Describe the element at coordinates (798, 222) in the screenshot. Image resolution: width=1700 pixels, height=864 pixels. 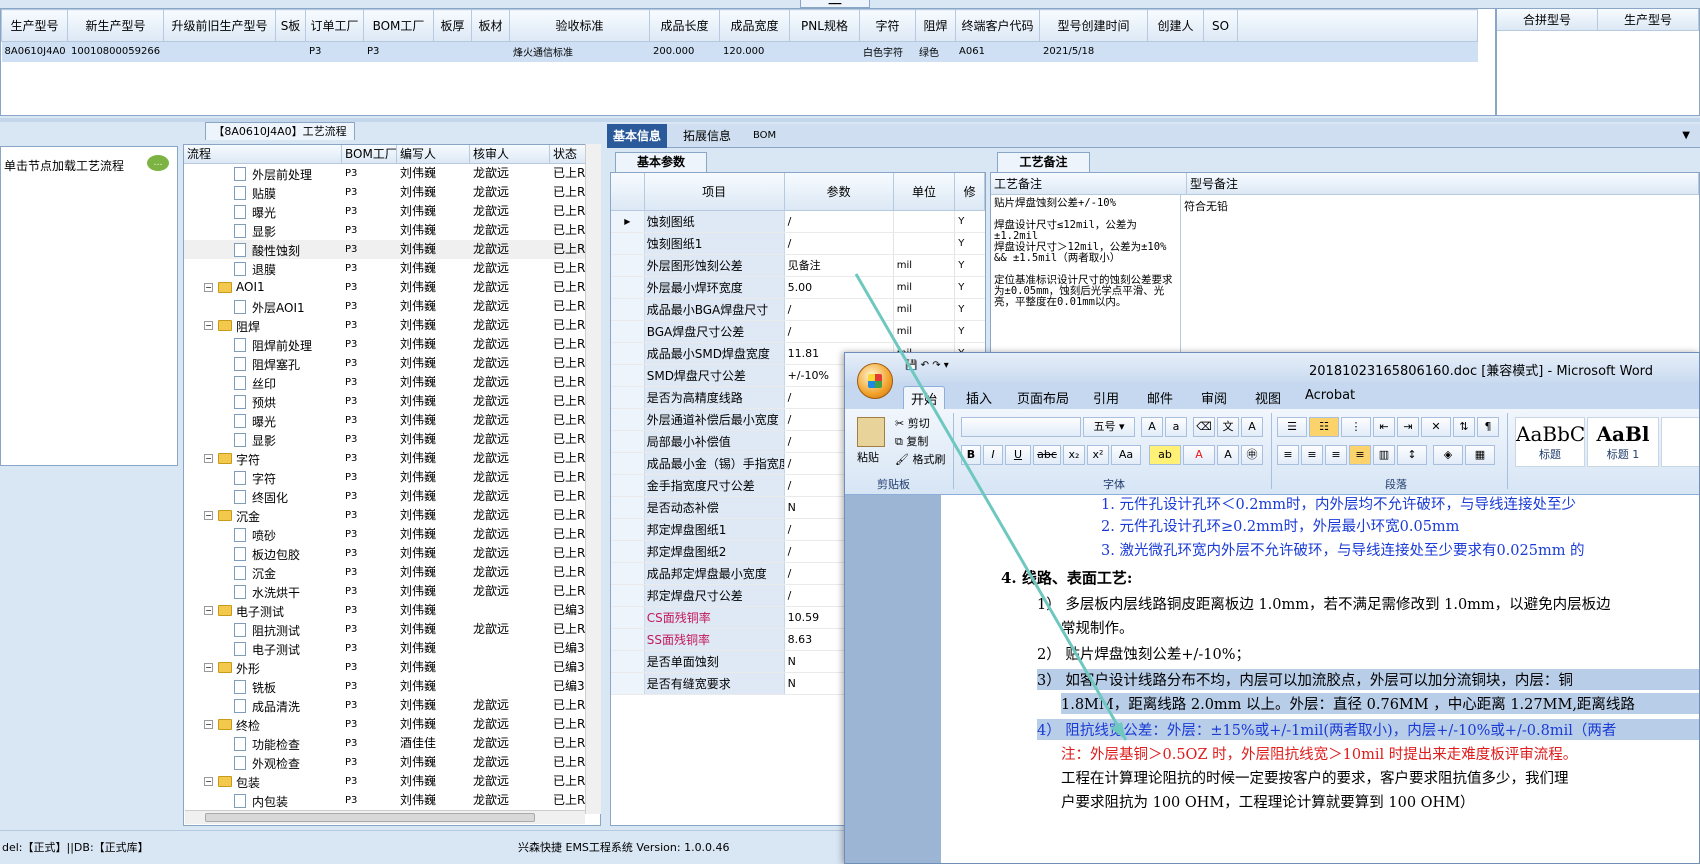
I see `param-row: ▶ 蚀刻图纸 / Y` at that location.